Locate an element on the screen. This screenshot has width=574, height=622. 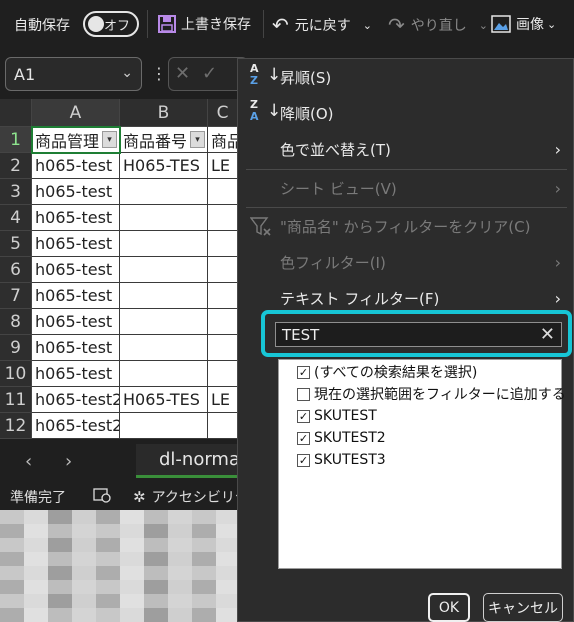
filter-list-item: ✓ SKUTEST2 is located at coordinates (341, 438).